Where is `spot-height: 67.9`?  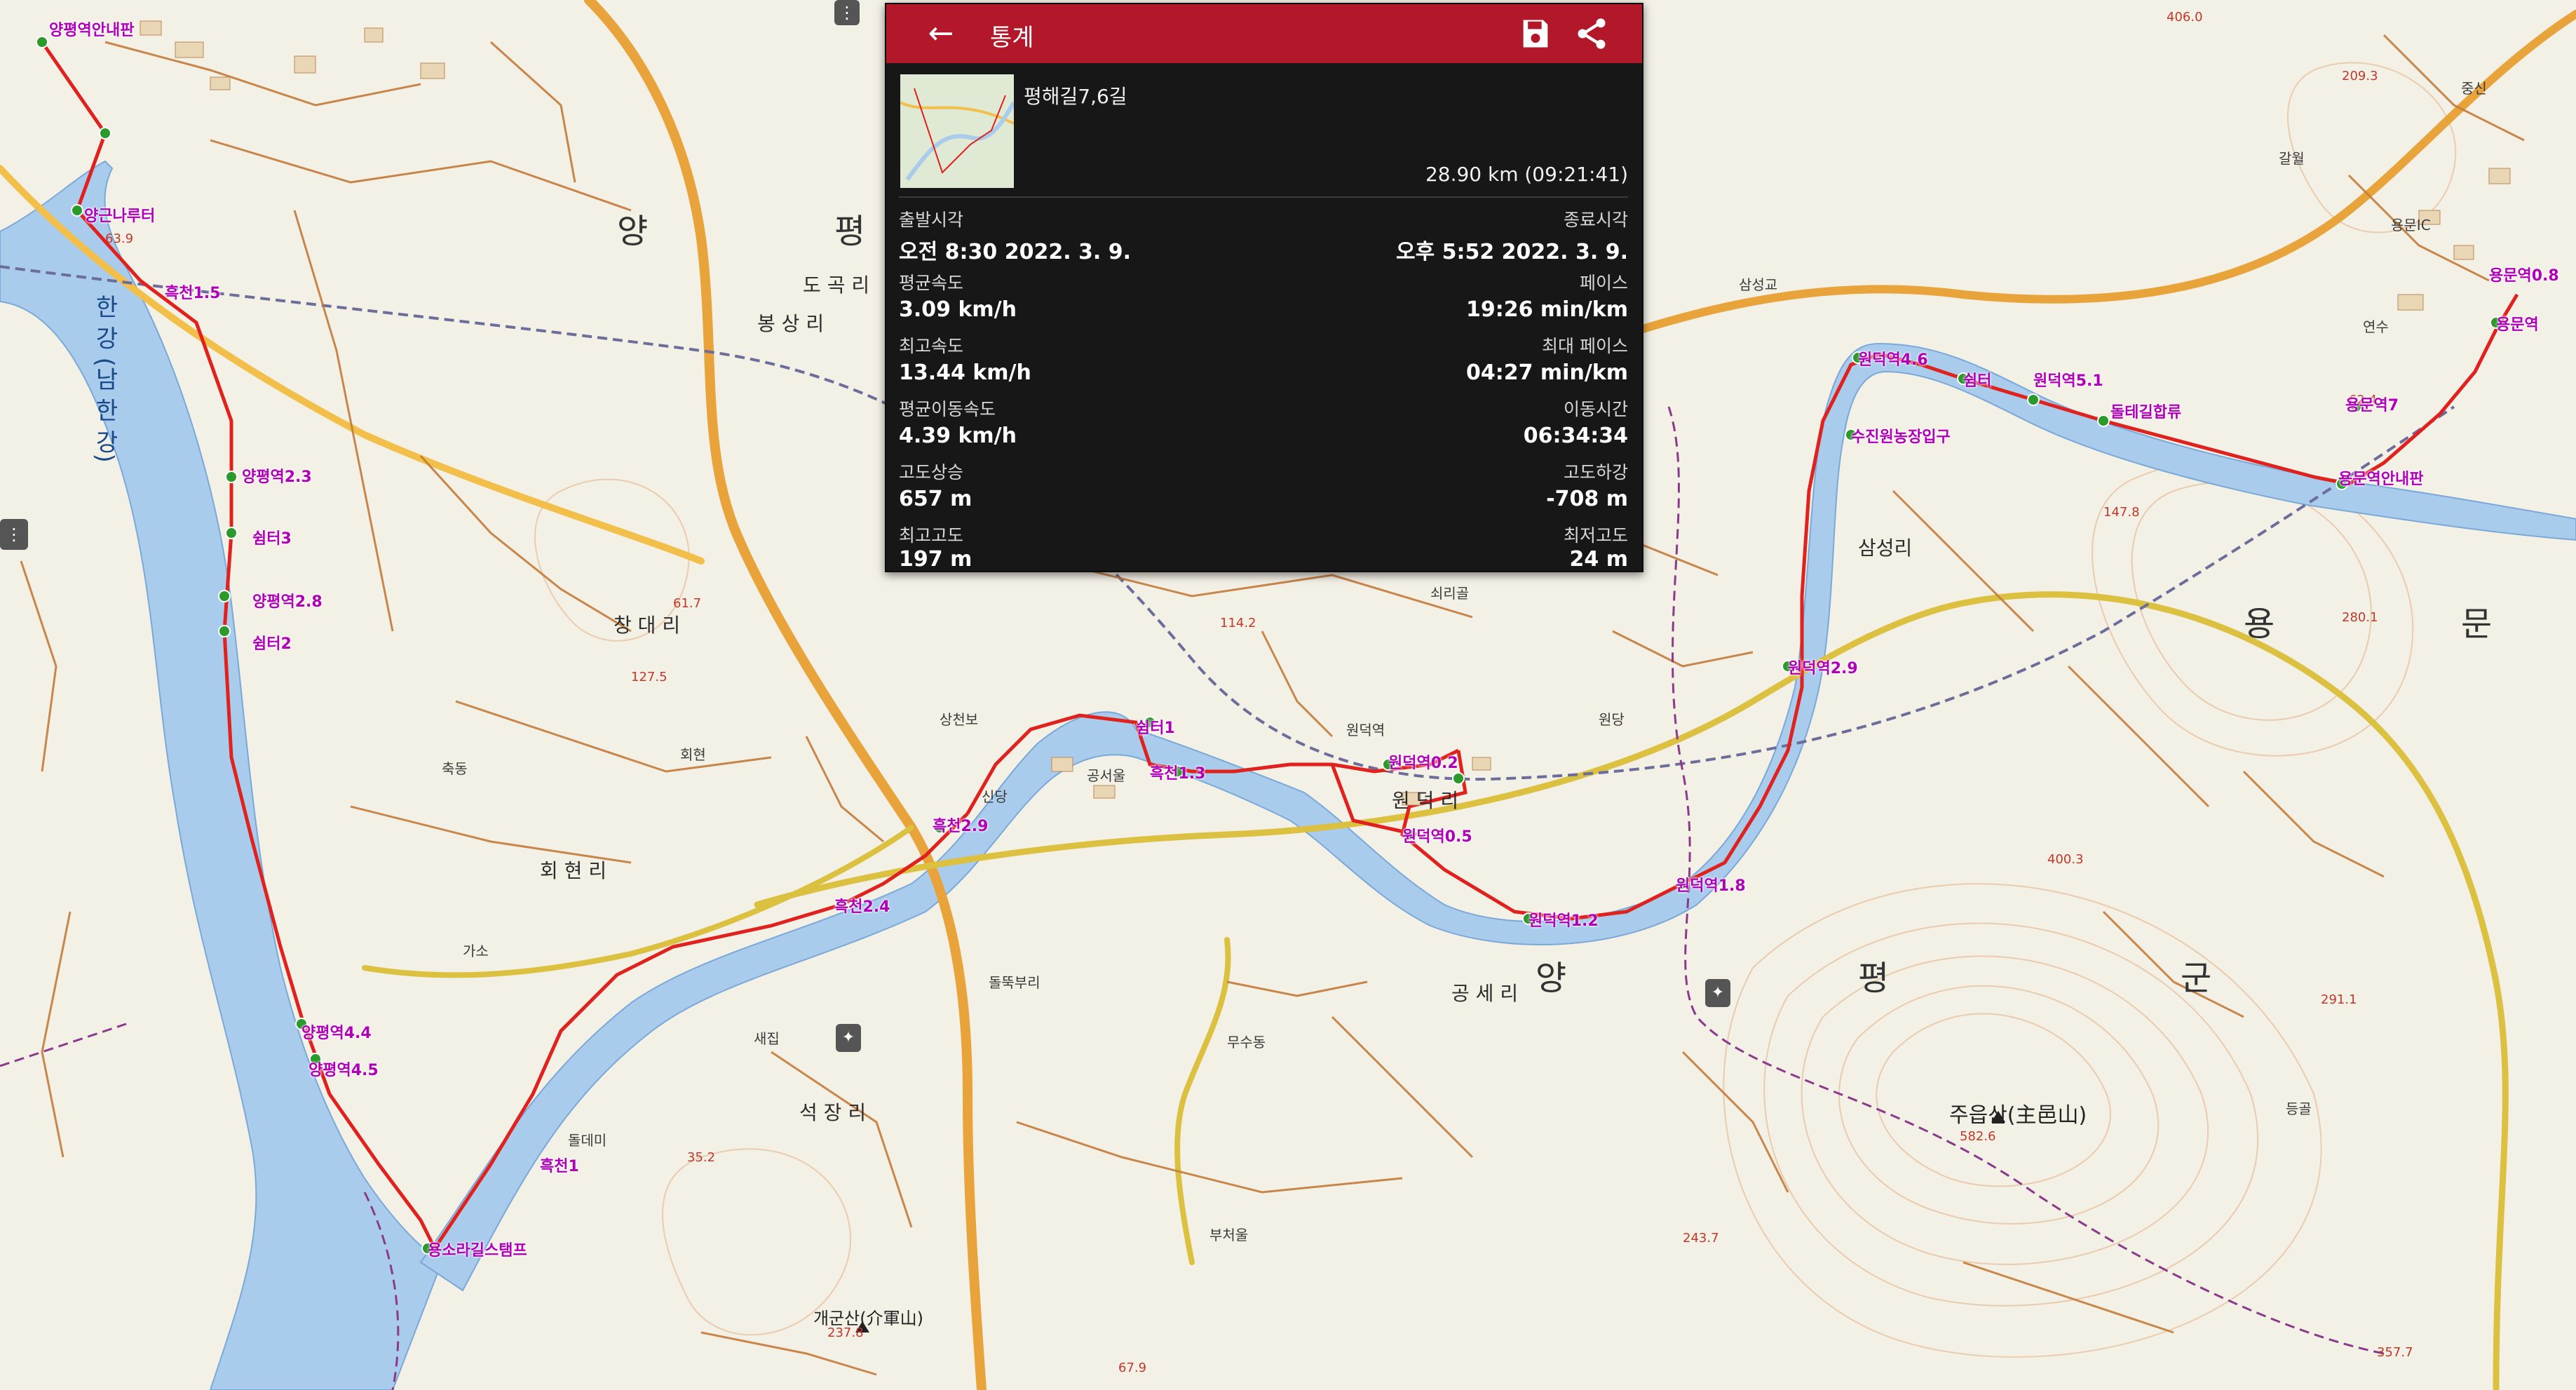
spot-height: 67.9 is located at coordinates (1132, 1368).